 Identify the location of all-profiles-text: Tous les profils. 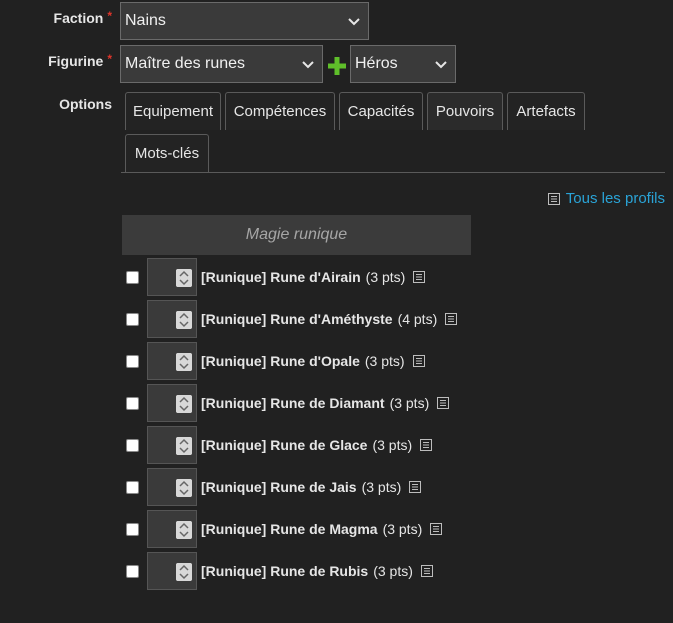
(615, 198).